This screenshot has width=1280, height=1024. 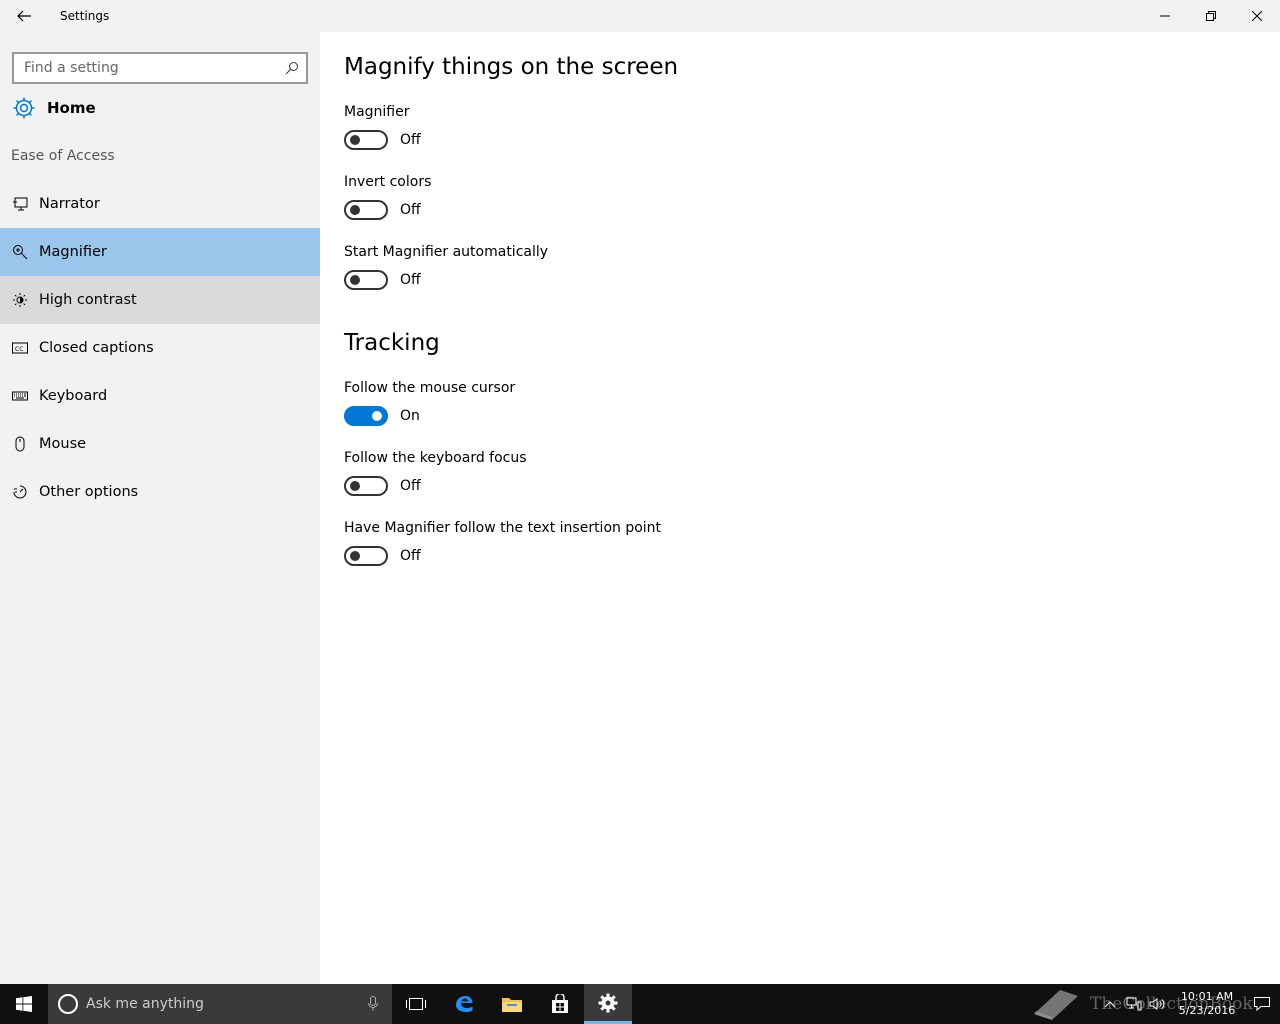 What do you see at coordinates (88, 300) in the screenshot?
I see `sidebar-item-label: High contrast` at bounding box center [88, 300].